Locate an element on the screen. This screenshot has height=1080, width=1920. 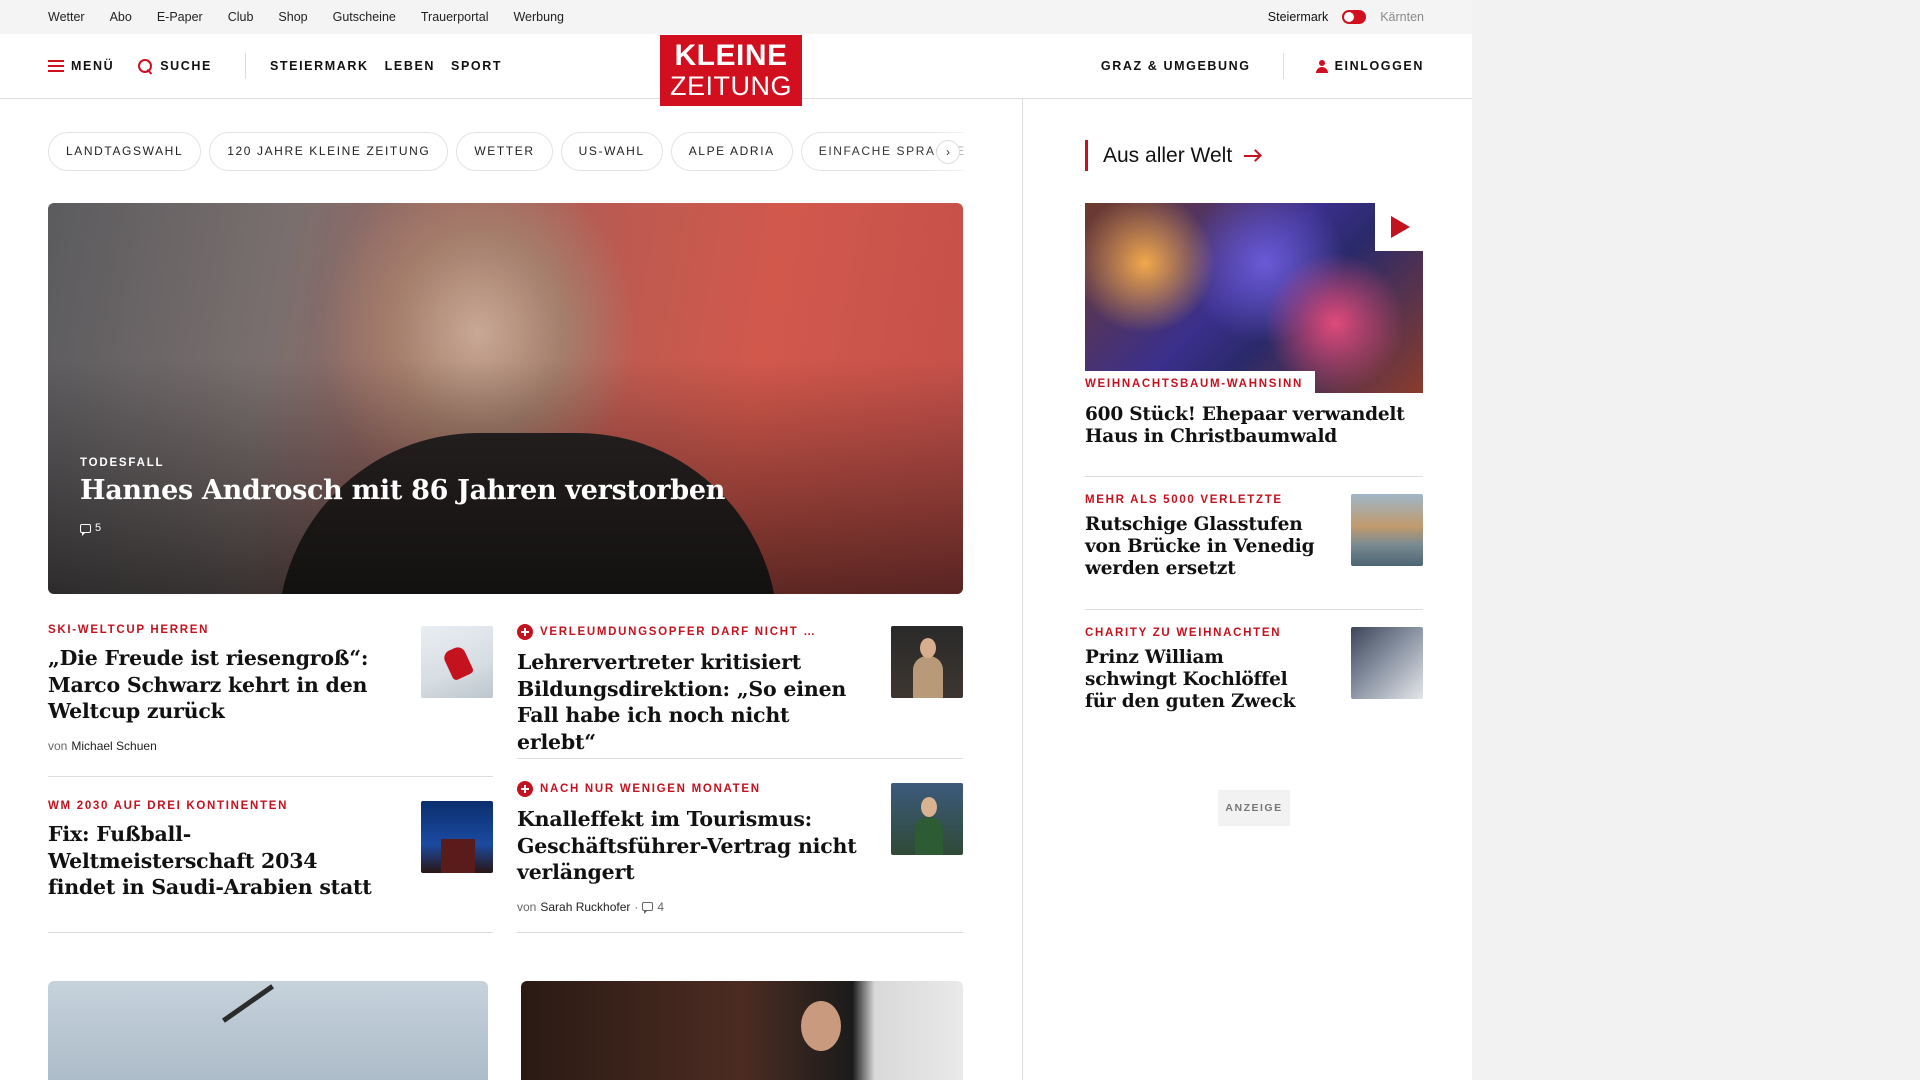
topic-chip-landtagswahl: LANDTAGSWAHL is located at coordinates (125, 151).